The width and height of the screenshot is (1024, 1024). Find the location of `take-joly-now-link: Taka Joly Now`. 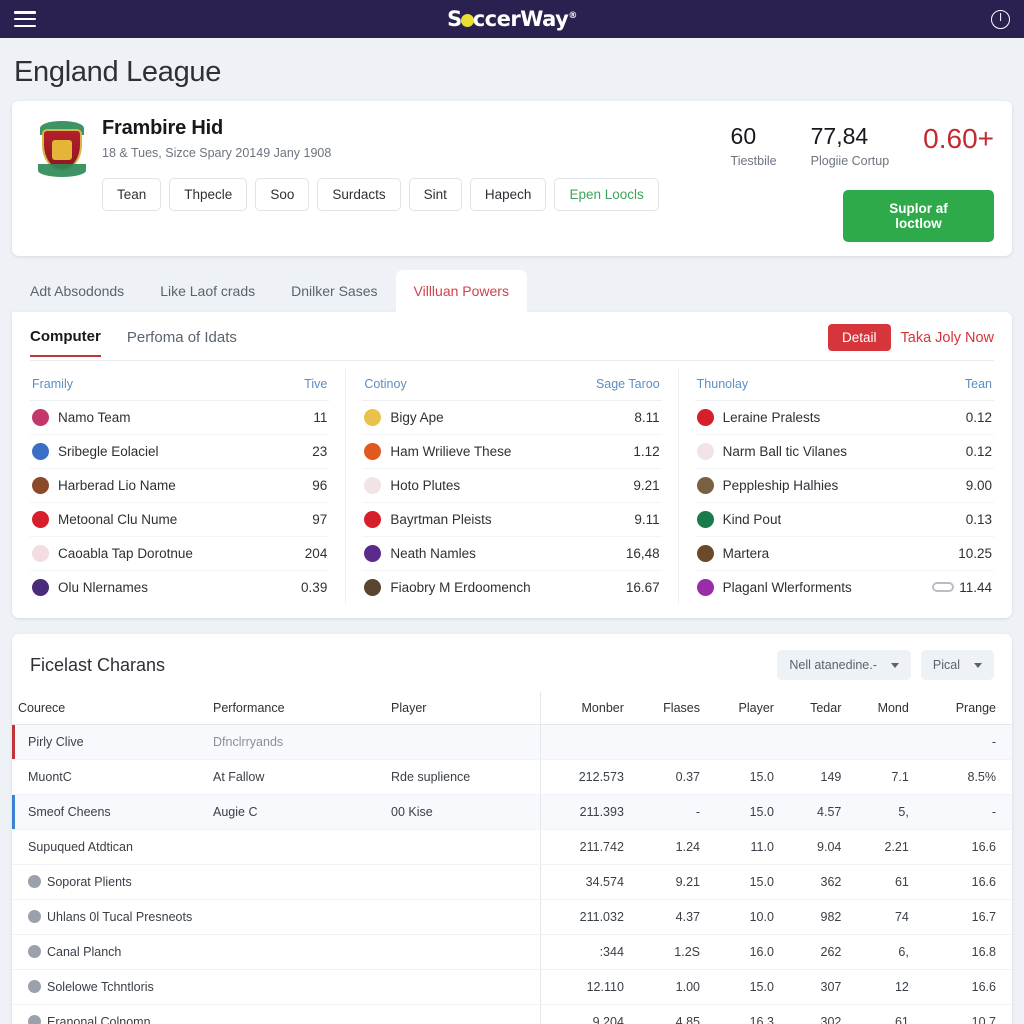

take-joly-now-link: Taka Joly Now is located at coordinates (947, 338).